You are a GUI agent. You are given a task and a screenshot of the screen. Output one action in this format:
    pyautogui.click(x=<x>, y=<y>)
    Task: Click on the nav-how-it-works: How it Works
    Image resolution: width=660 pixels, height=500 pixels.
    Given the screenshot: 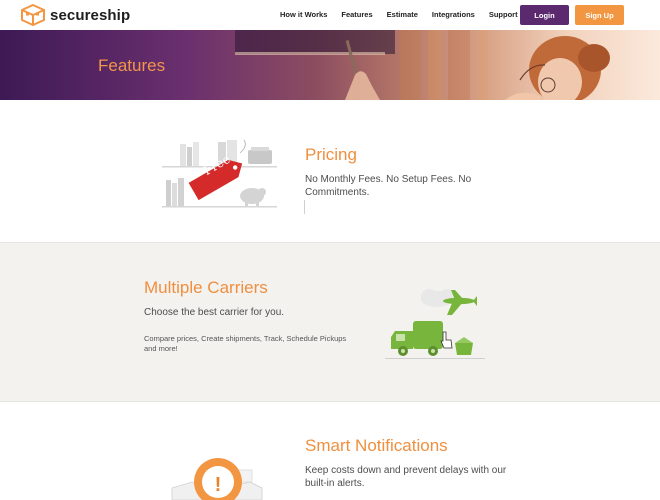 What is the action you would take?
    pyautogui.click(x=303, y=14)
    